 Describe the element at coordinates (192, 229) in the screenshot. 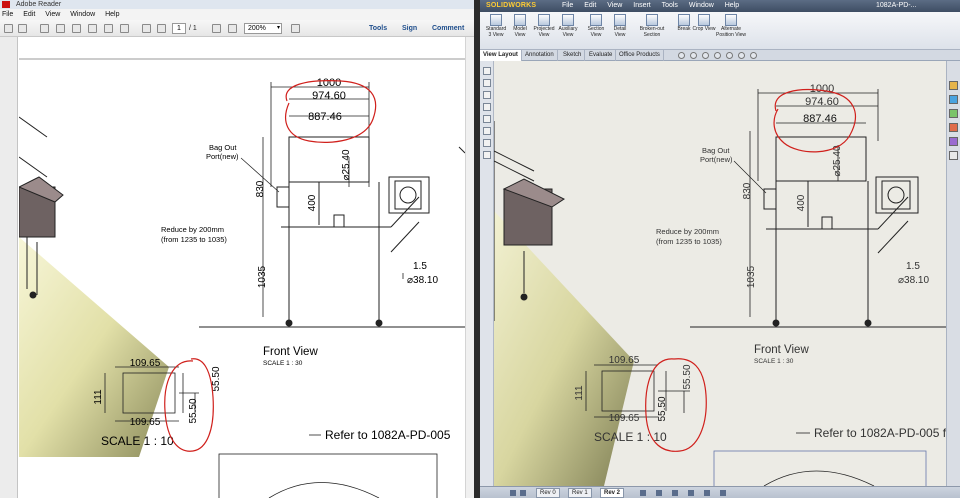

I see `reduce-note-1: Reduce by 200mm` at that location.